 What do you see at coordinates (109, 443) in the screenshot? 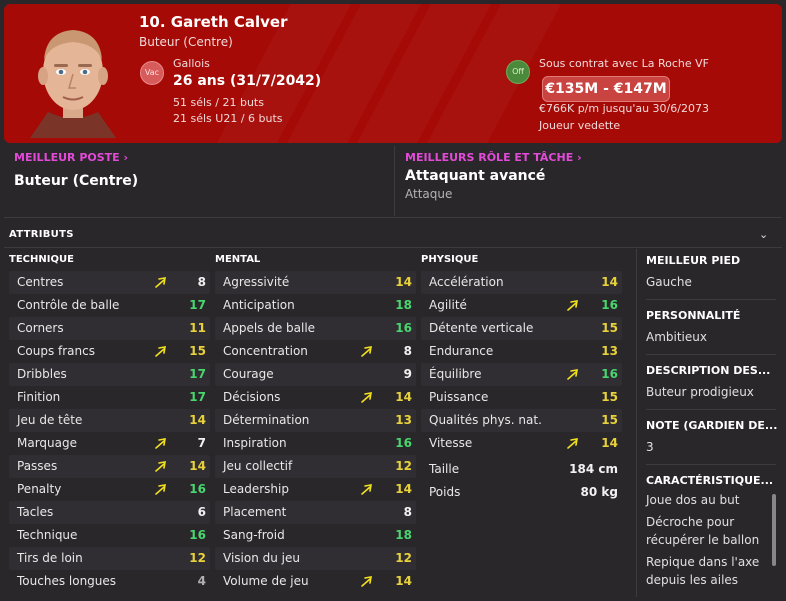
I see `attribute-row: Marquage 7` at bounding box center [109, 443].